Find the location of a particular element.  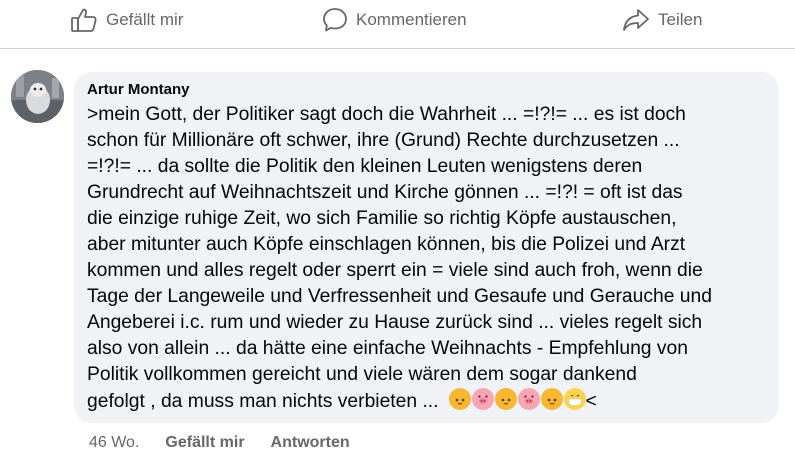

like-action-button: Gefällt mir is located at coordinates (126, 20).